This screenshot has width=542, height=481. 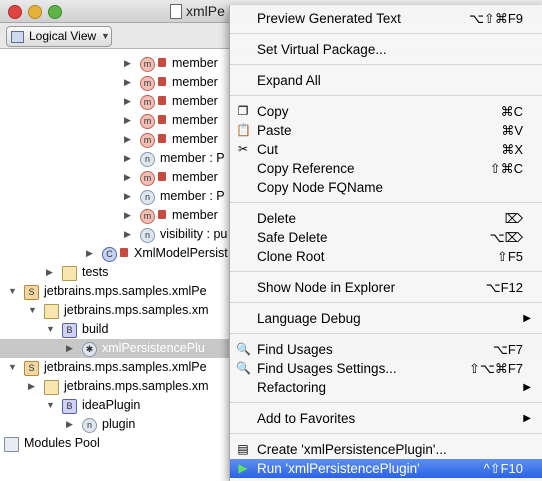 I want to click on menu-item-find-usages-settings: 🔍 Find Usages Settings... ⇧⌥⌘F7, so click(x=386, y=368).